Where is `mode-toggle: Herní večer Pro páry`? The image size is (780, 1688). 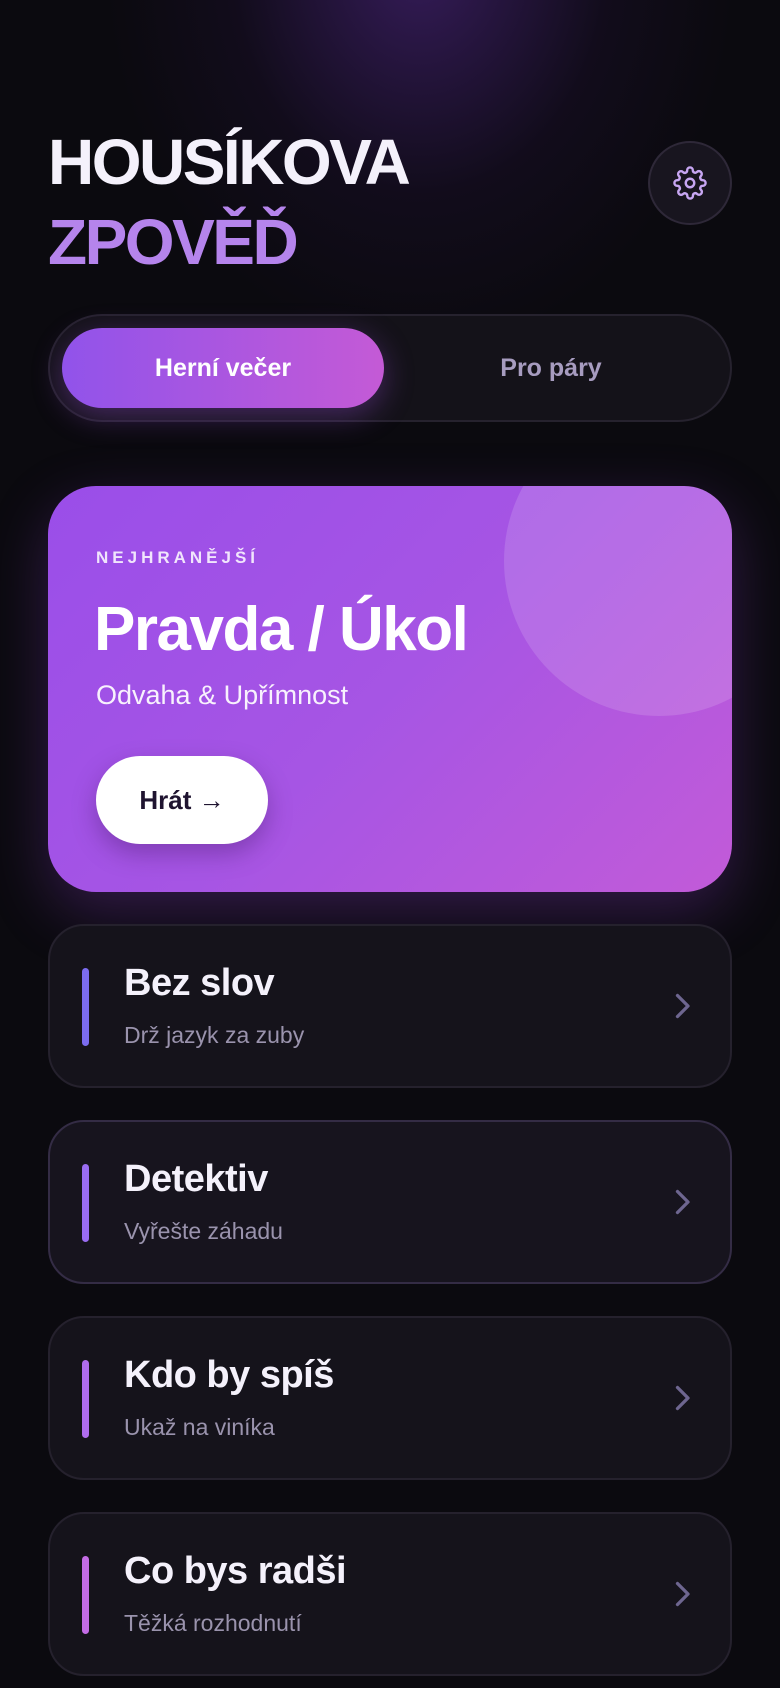 mode-toggle: Herní večer Pro páry is located at coordinates (390, 368).